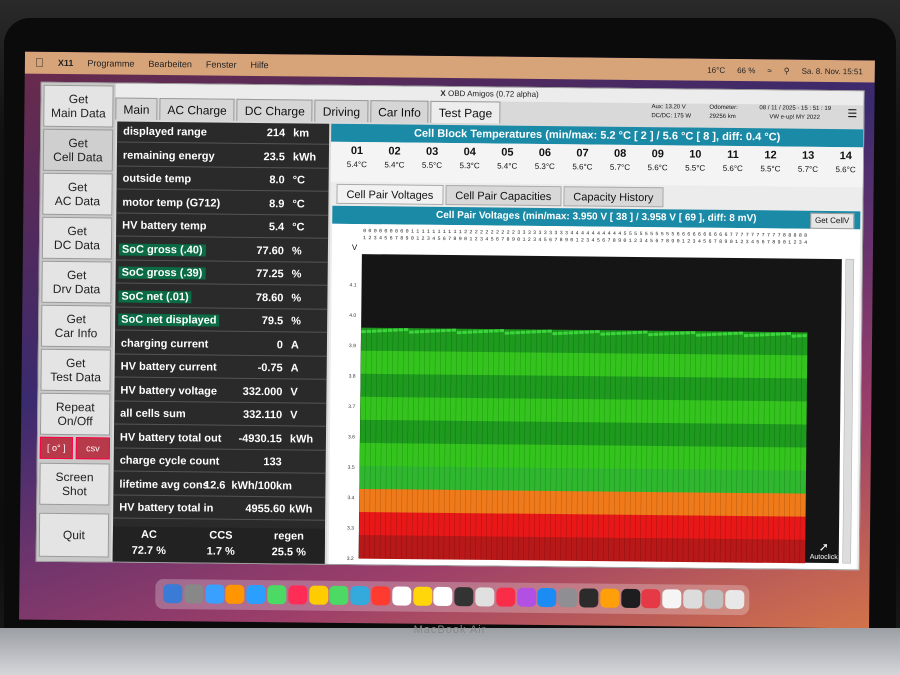 Image resolution: width=900 pixels, height=675 pixels. I want to click on data-row-unit: %, so click(296, 321).